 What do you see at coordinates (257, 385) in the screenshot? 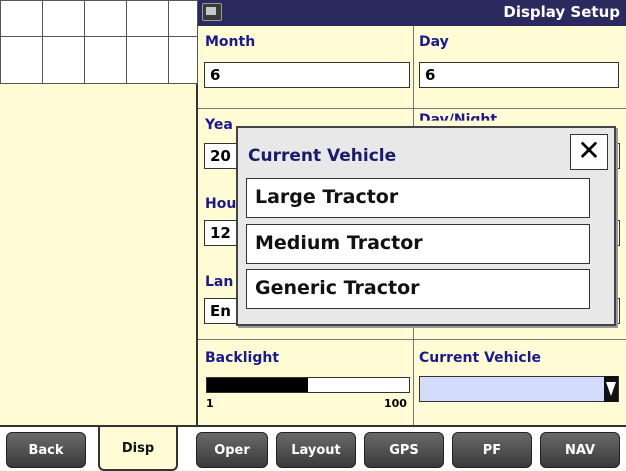
I see `backlight-level` at bounding box center [257, 385].